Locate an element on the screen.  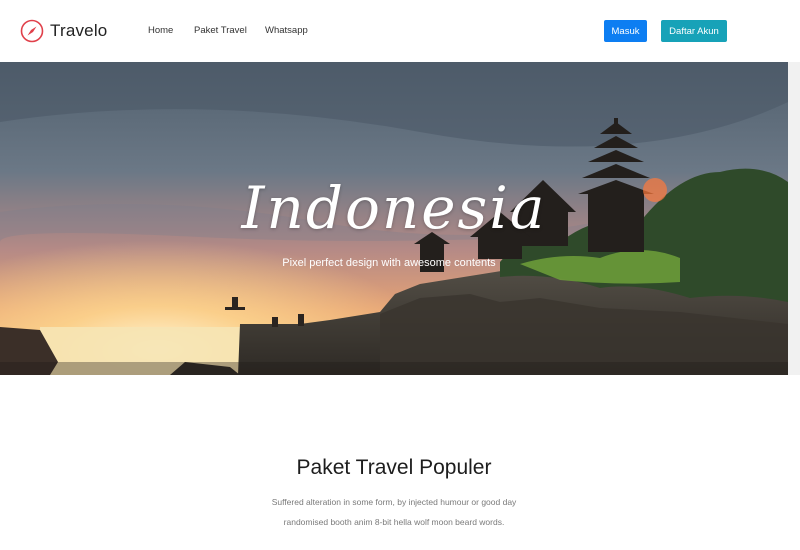
nav-link-paket-travel: Paket Travel is located at coordinates (220, 30).